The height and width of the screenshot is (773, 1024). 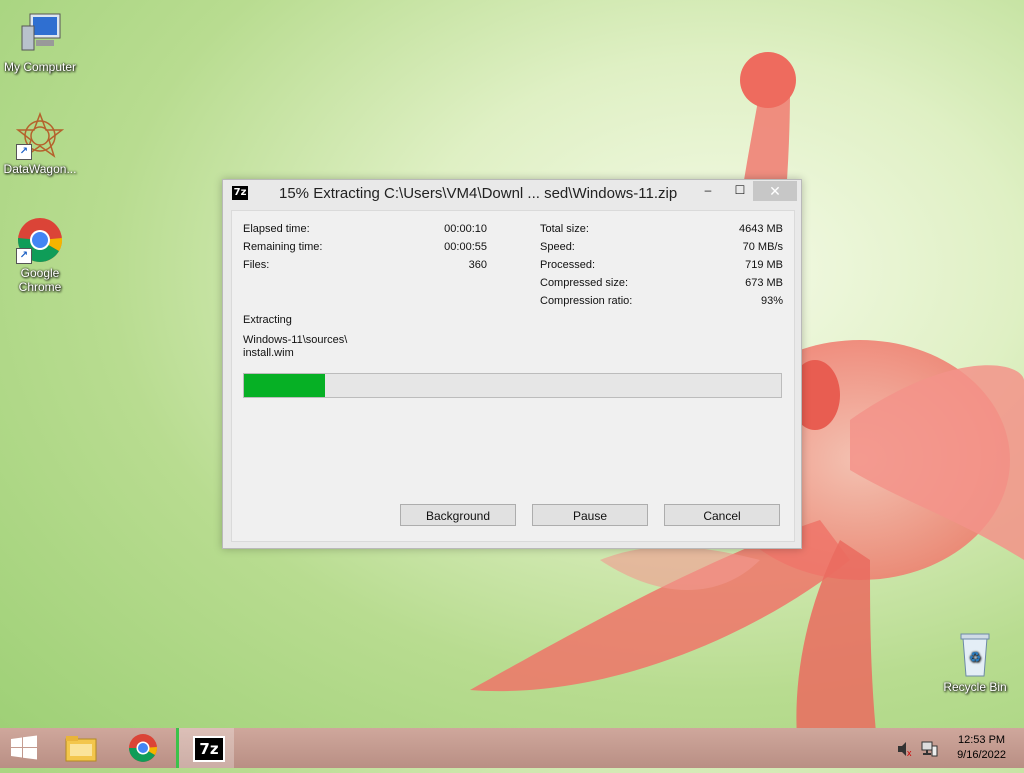 I want to click on start-button, so click(x=24, y=748).